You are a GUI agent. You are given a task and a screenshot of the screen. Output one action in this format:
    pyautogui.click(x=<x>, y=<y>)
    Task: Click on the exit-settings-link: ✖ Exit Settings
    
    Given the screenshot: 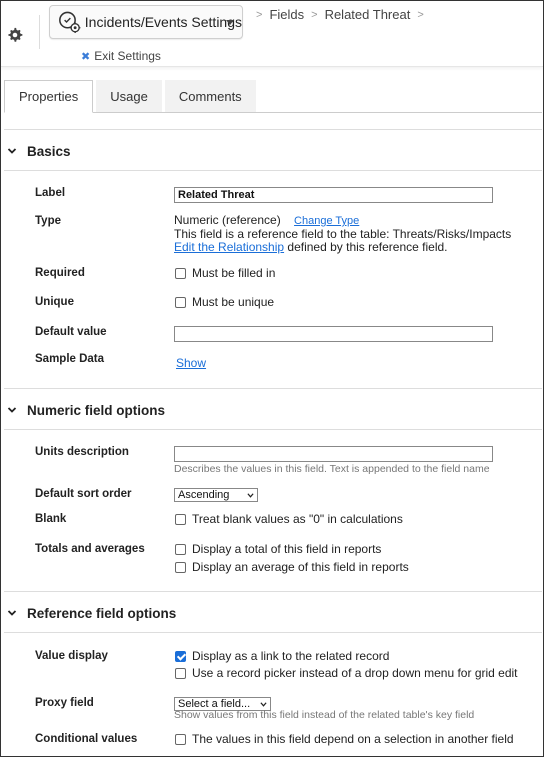 What is the action you would take?
    pyautogui.click(x=121, y=56)
    